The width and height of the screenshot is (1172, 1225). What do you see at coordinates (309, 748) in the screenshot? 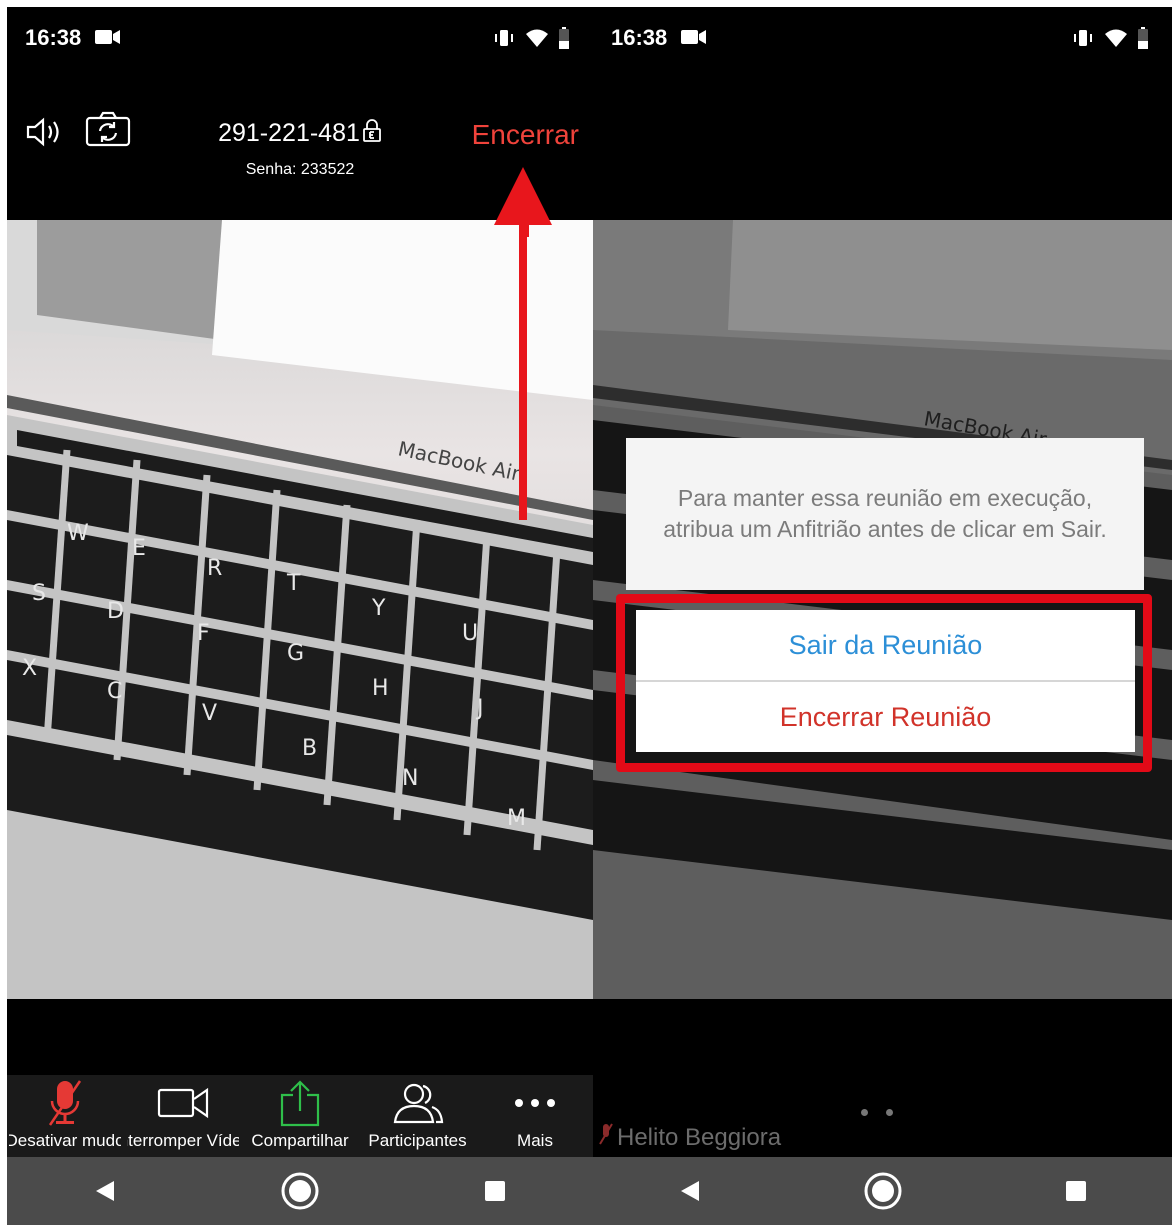
I see `svg-text: B` at bounding box center [309, 748].